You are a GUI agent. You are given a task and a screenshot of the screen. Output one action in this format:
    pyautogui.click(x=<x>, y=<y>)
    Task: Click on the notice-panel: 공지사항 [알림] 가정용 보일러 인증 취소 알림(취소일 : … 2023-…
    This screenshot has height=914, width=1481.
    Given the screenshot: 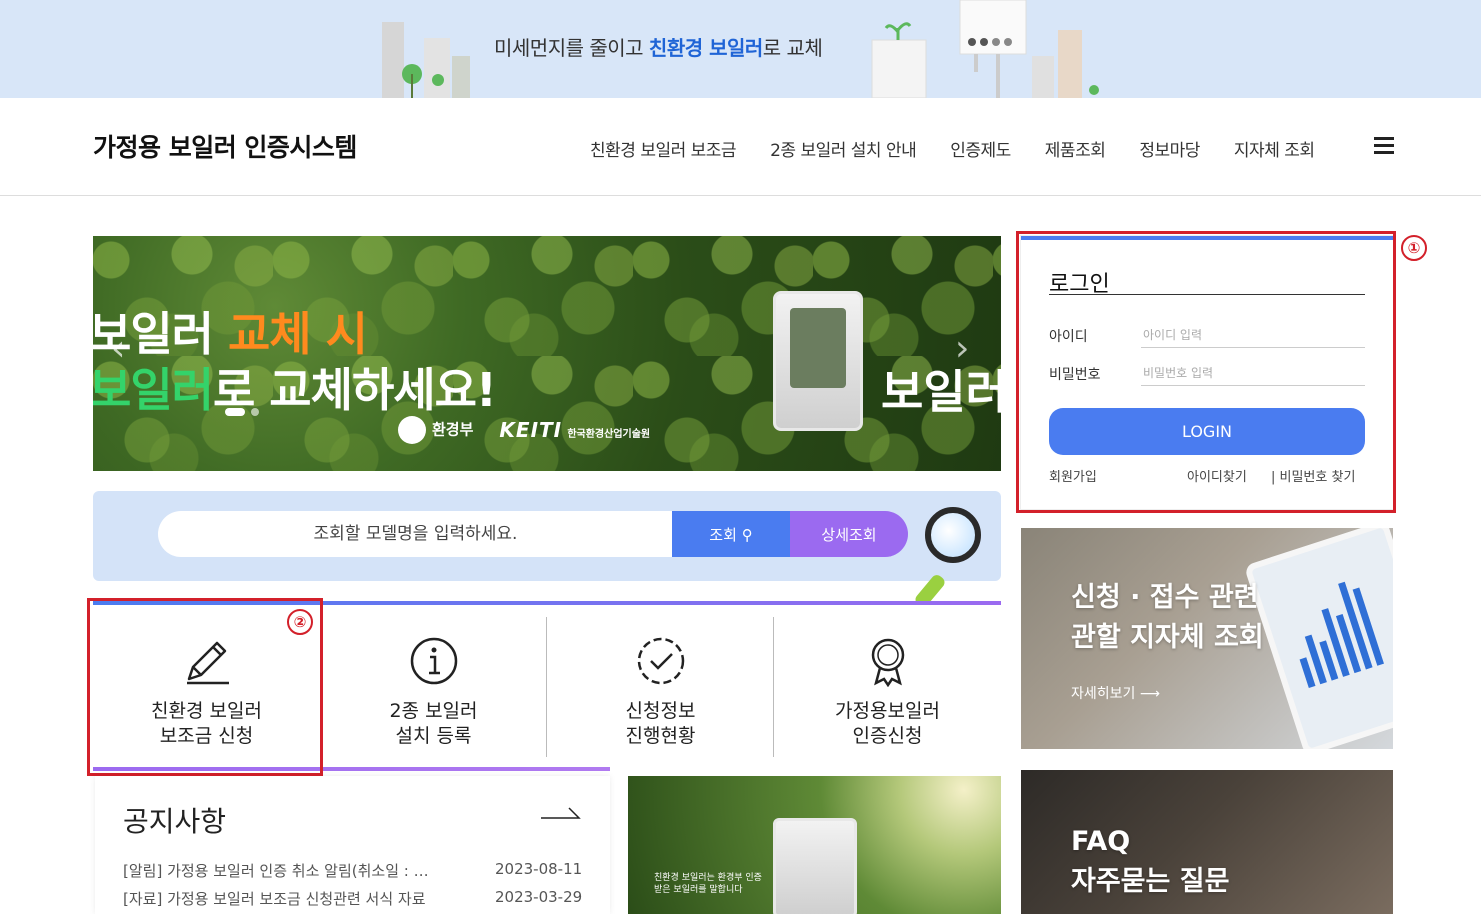 What is the action you would take?
    pyautogui.click(x=352, y=845)
    